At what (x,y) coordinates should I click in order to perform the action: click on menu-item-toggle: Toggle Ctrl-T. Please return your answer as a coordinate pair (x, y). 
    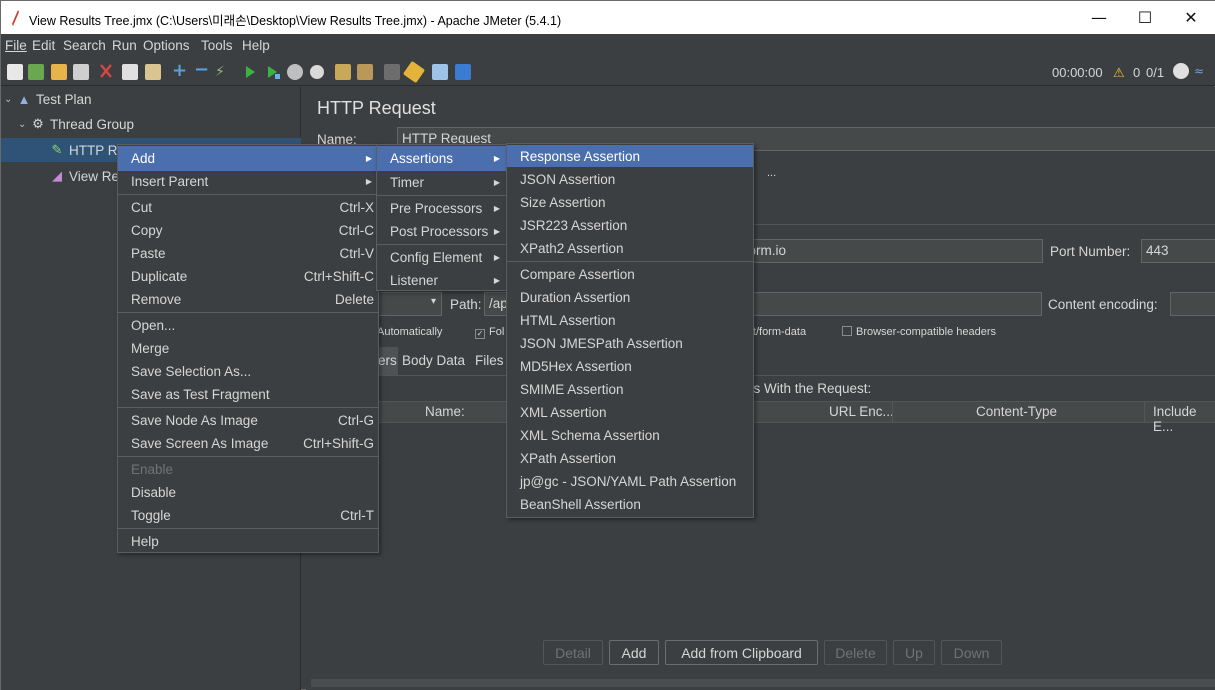
    Looking at the image, I should click on (248, 515).